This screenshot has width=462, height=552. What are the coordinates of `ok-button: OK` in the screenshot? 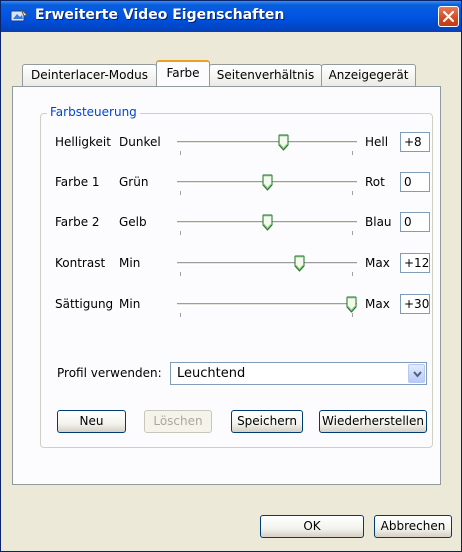 It's located at (312, 526).